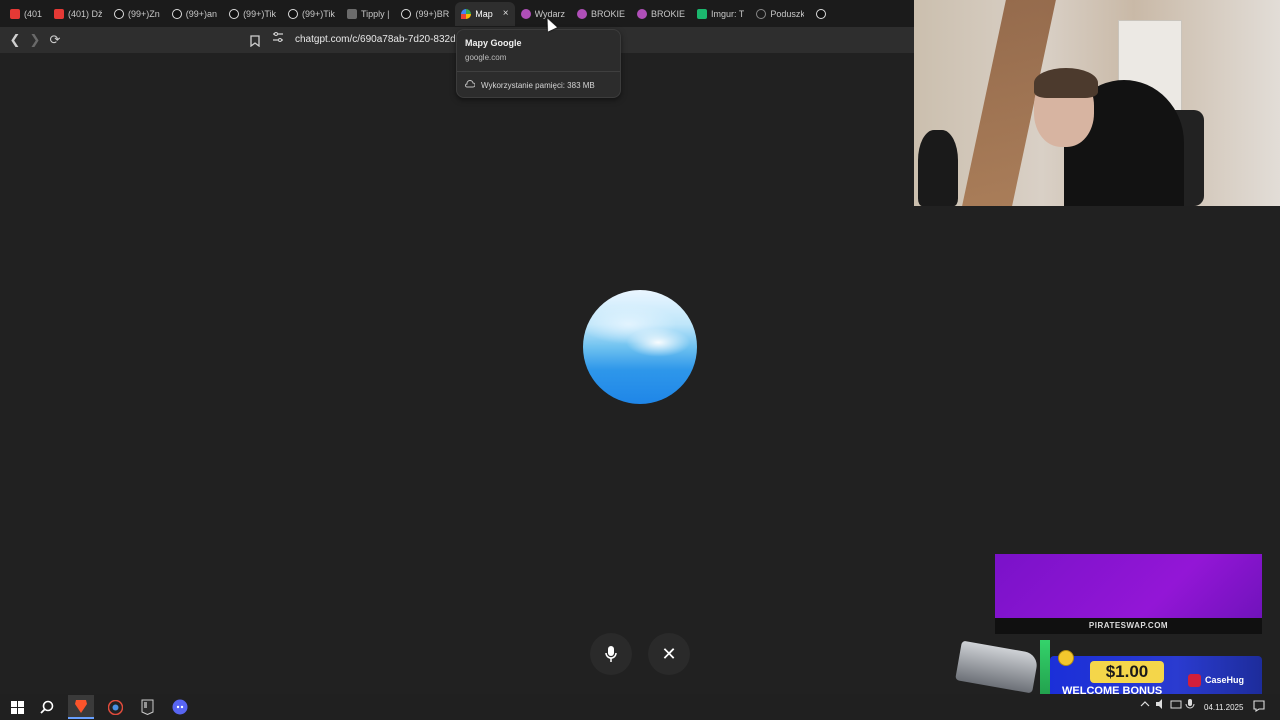 The image size is (1280, 720). I want to click on voice-orb, so click(640, 347).